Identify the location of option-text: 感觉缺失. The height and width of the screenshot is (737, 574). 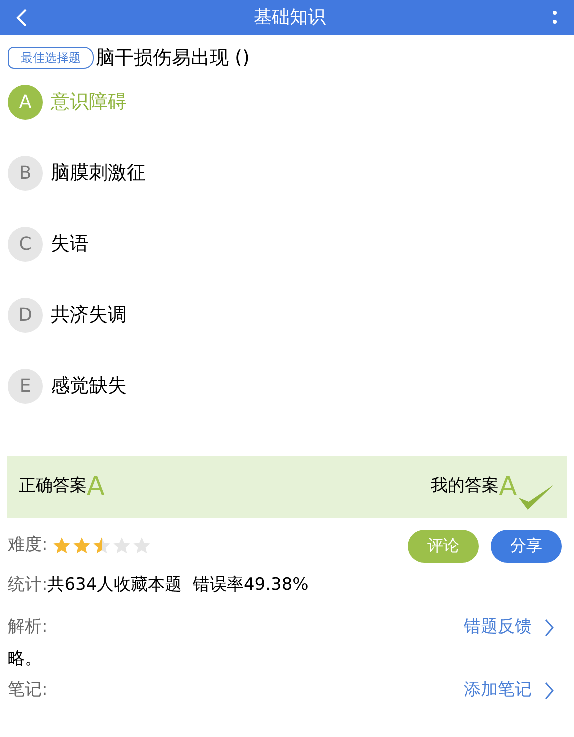
(89, 386).